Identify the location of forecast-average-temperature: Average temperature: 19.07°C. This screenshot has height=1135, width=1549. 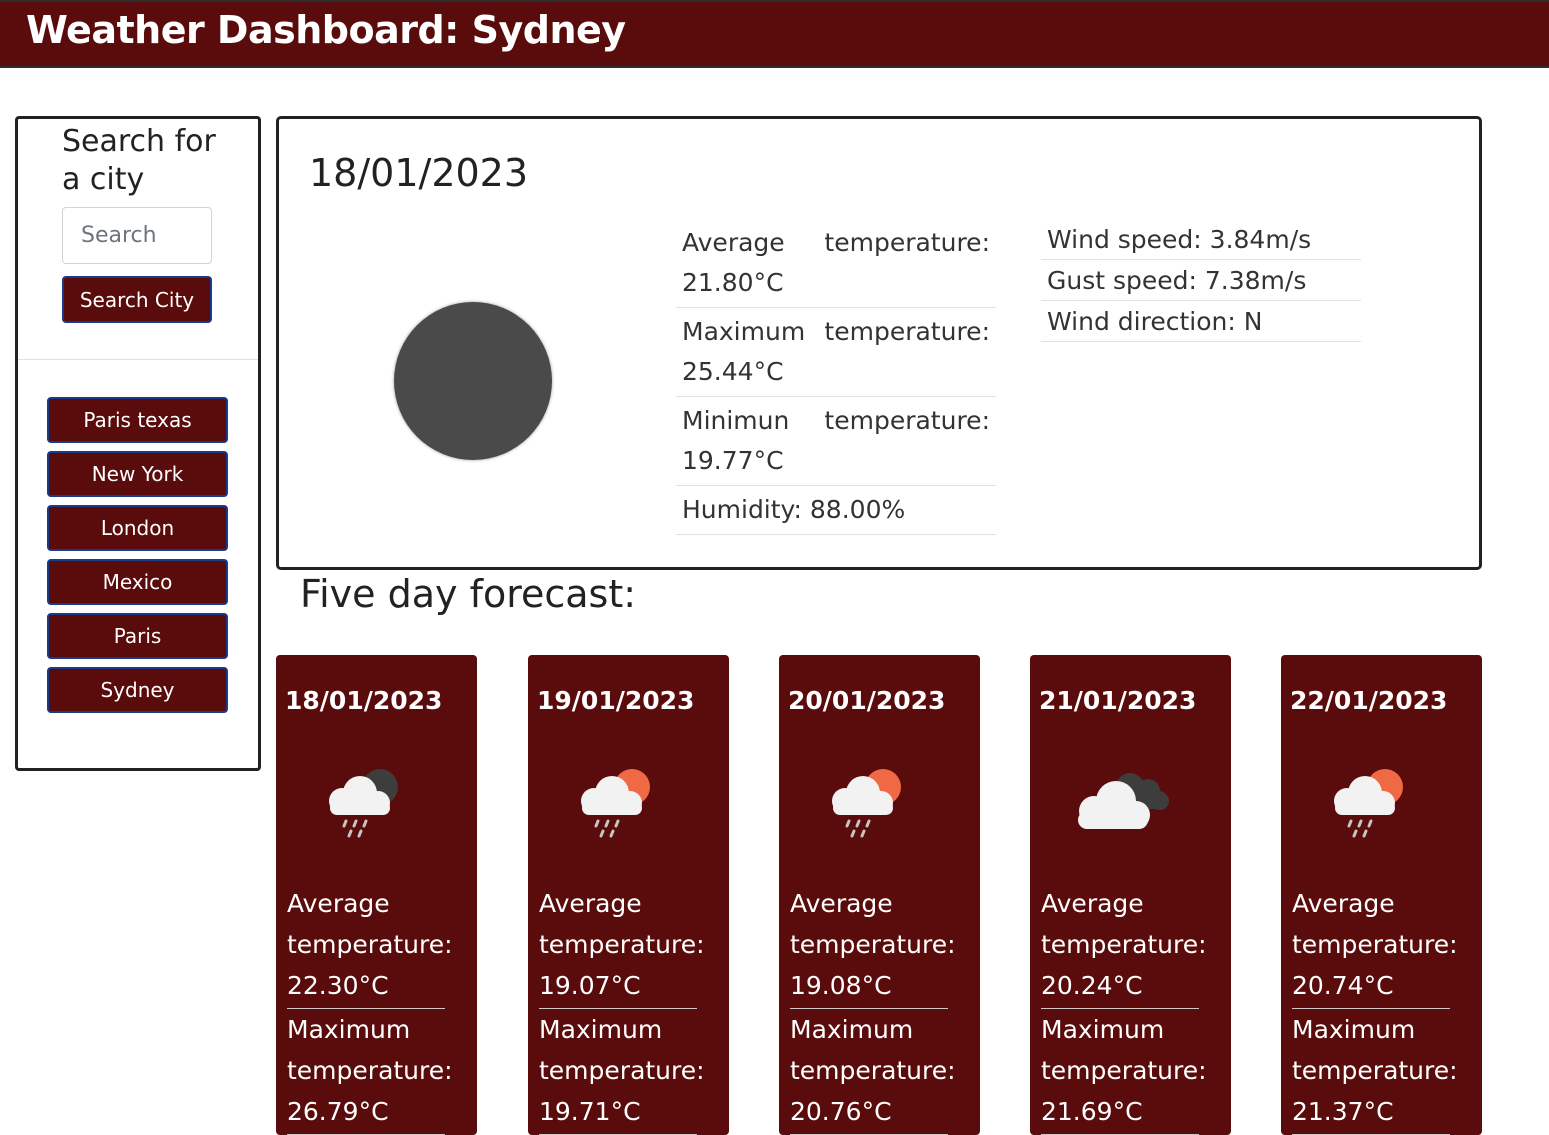
(622, 946).